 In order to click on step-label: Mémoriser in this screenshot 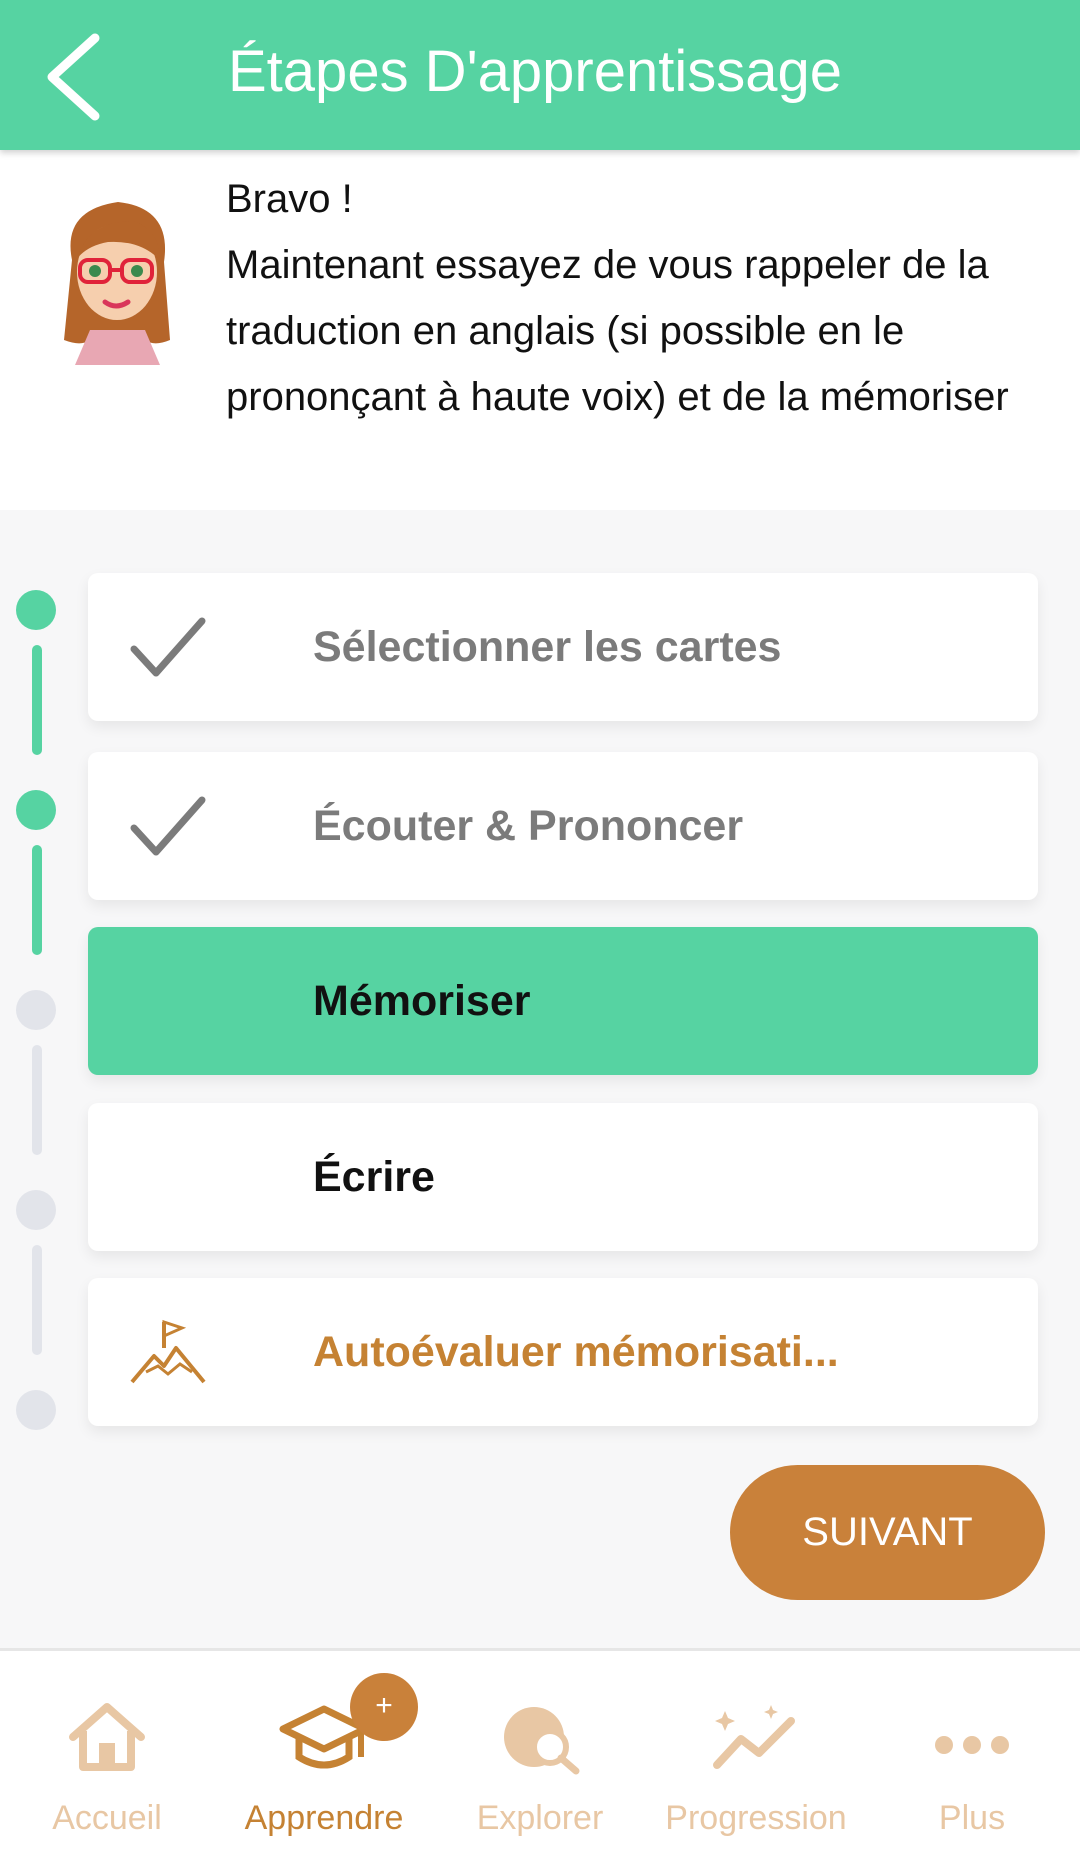, I will do `click(422, 1001)`.